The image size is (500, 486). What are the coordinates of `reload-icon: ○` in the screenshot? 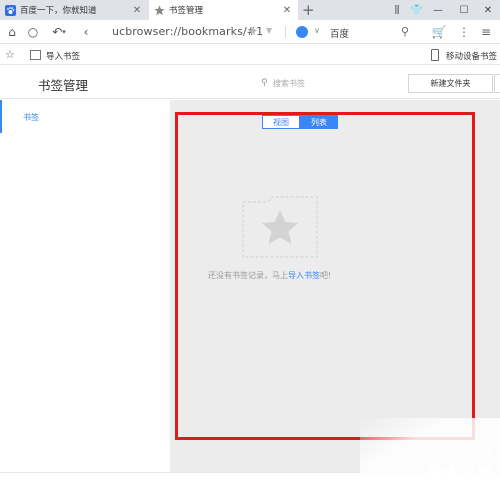 It's located at (33, 32).